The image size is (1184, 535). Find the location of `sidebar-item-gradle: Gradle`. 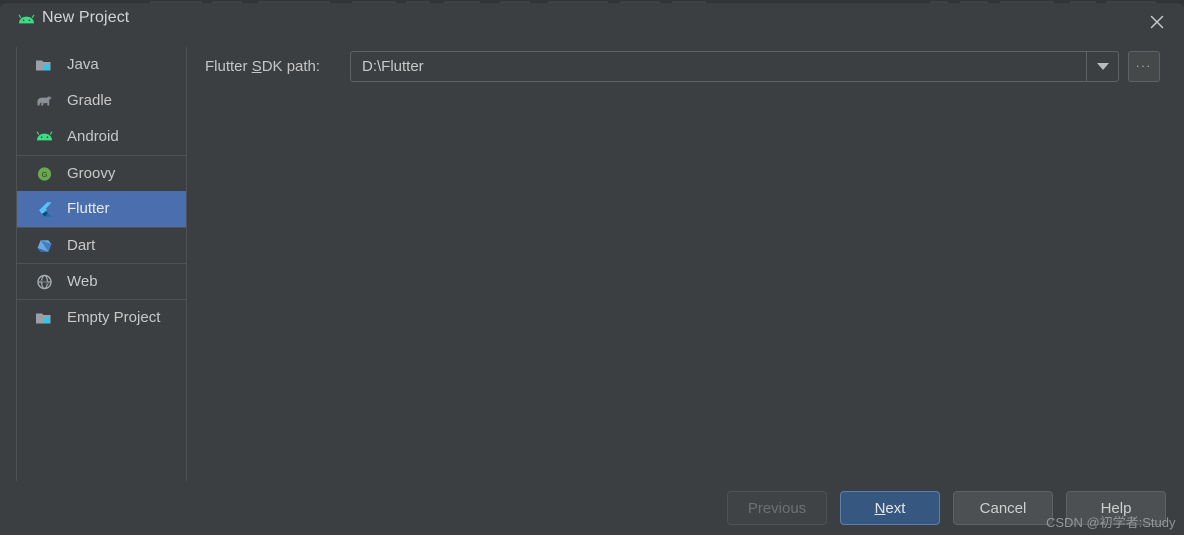

sidebar-item-gradle: Gradle is located at coordinates (101, 101).